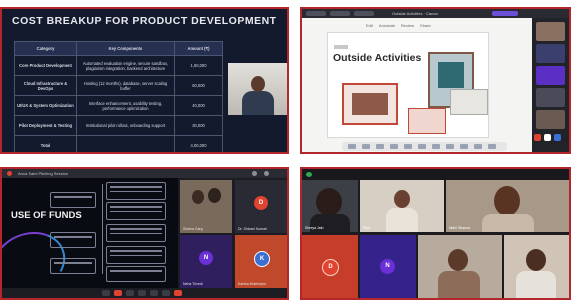 The image size is (571, 300). I want to click on participant-sidebar, so click(550, 85).